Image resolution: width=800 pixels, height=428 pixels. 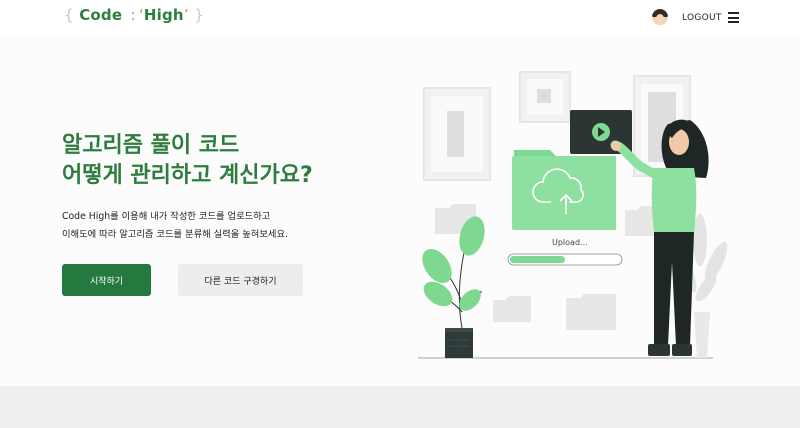 What do you see at coordinates (400, 407) in the screenshot?
I see `footer-band` at bounding box center [400, 407].